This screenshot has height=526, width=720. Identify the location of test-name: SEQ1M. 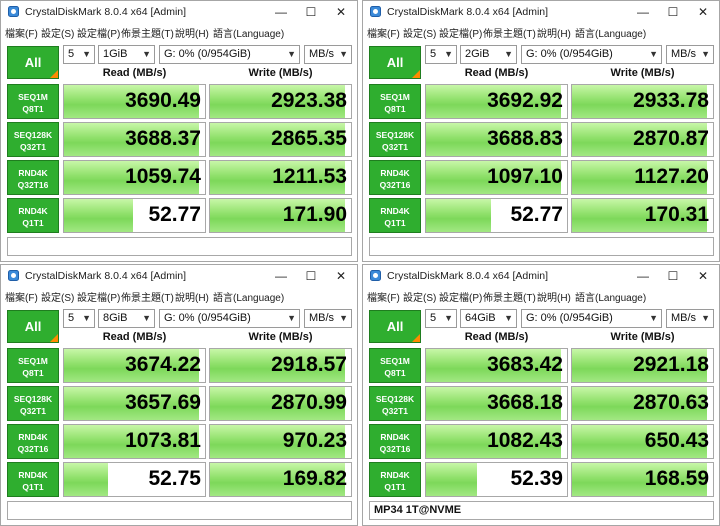
(395, 361).